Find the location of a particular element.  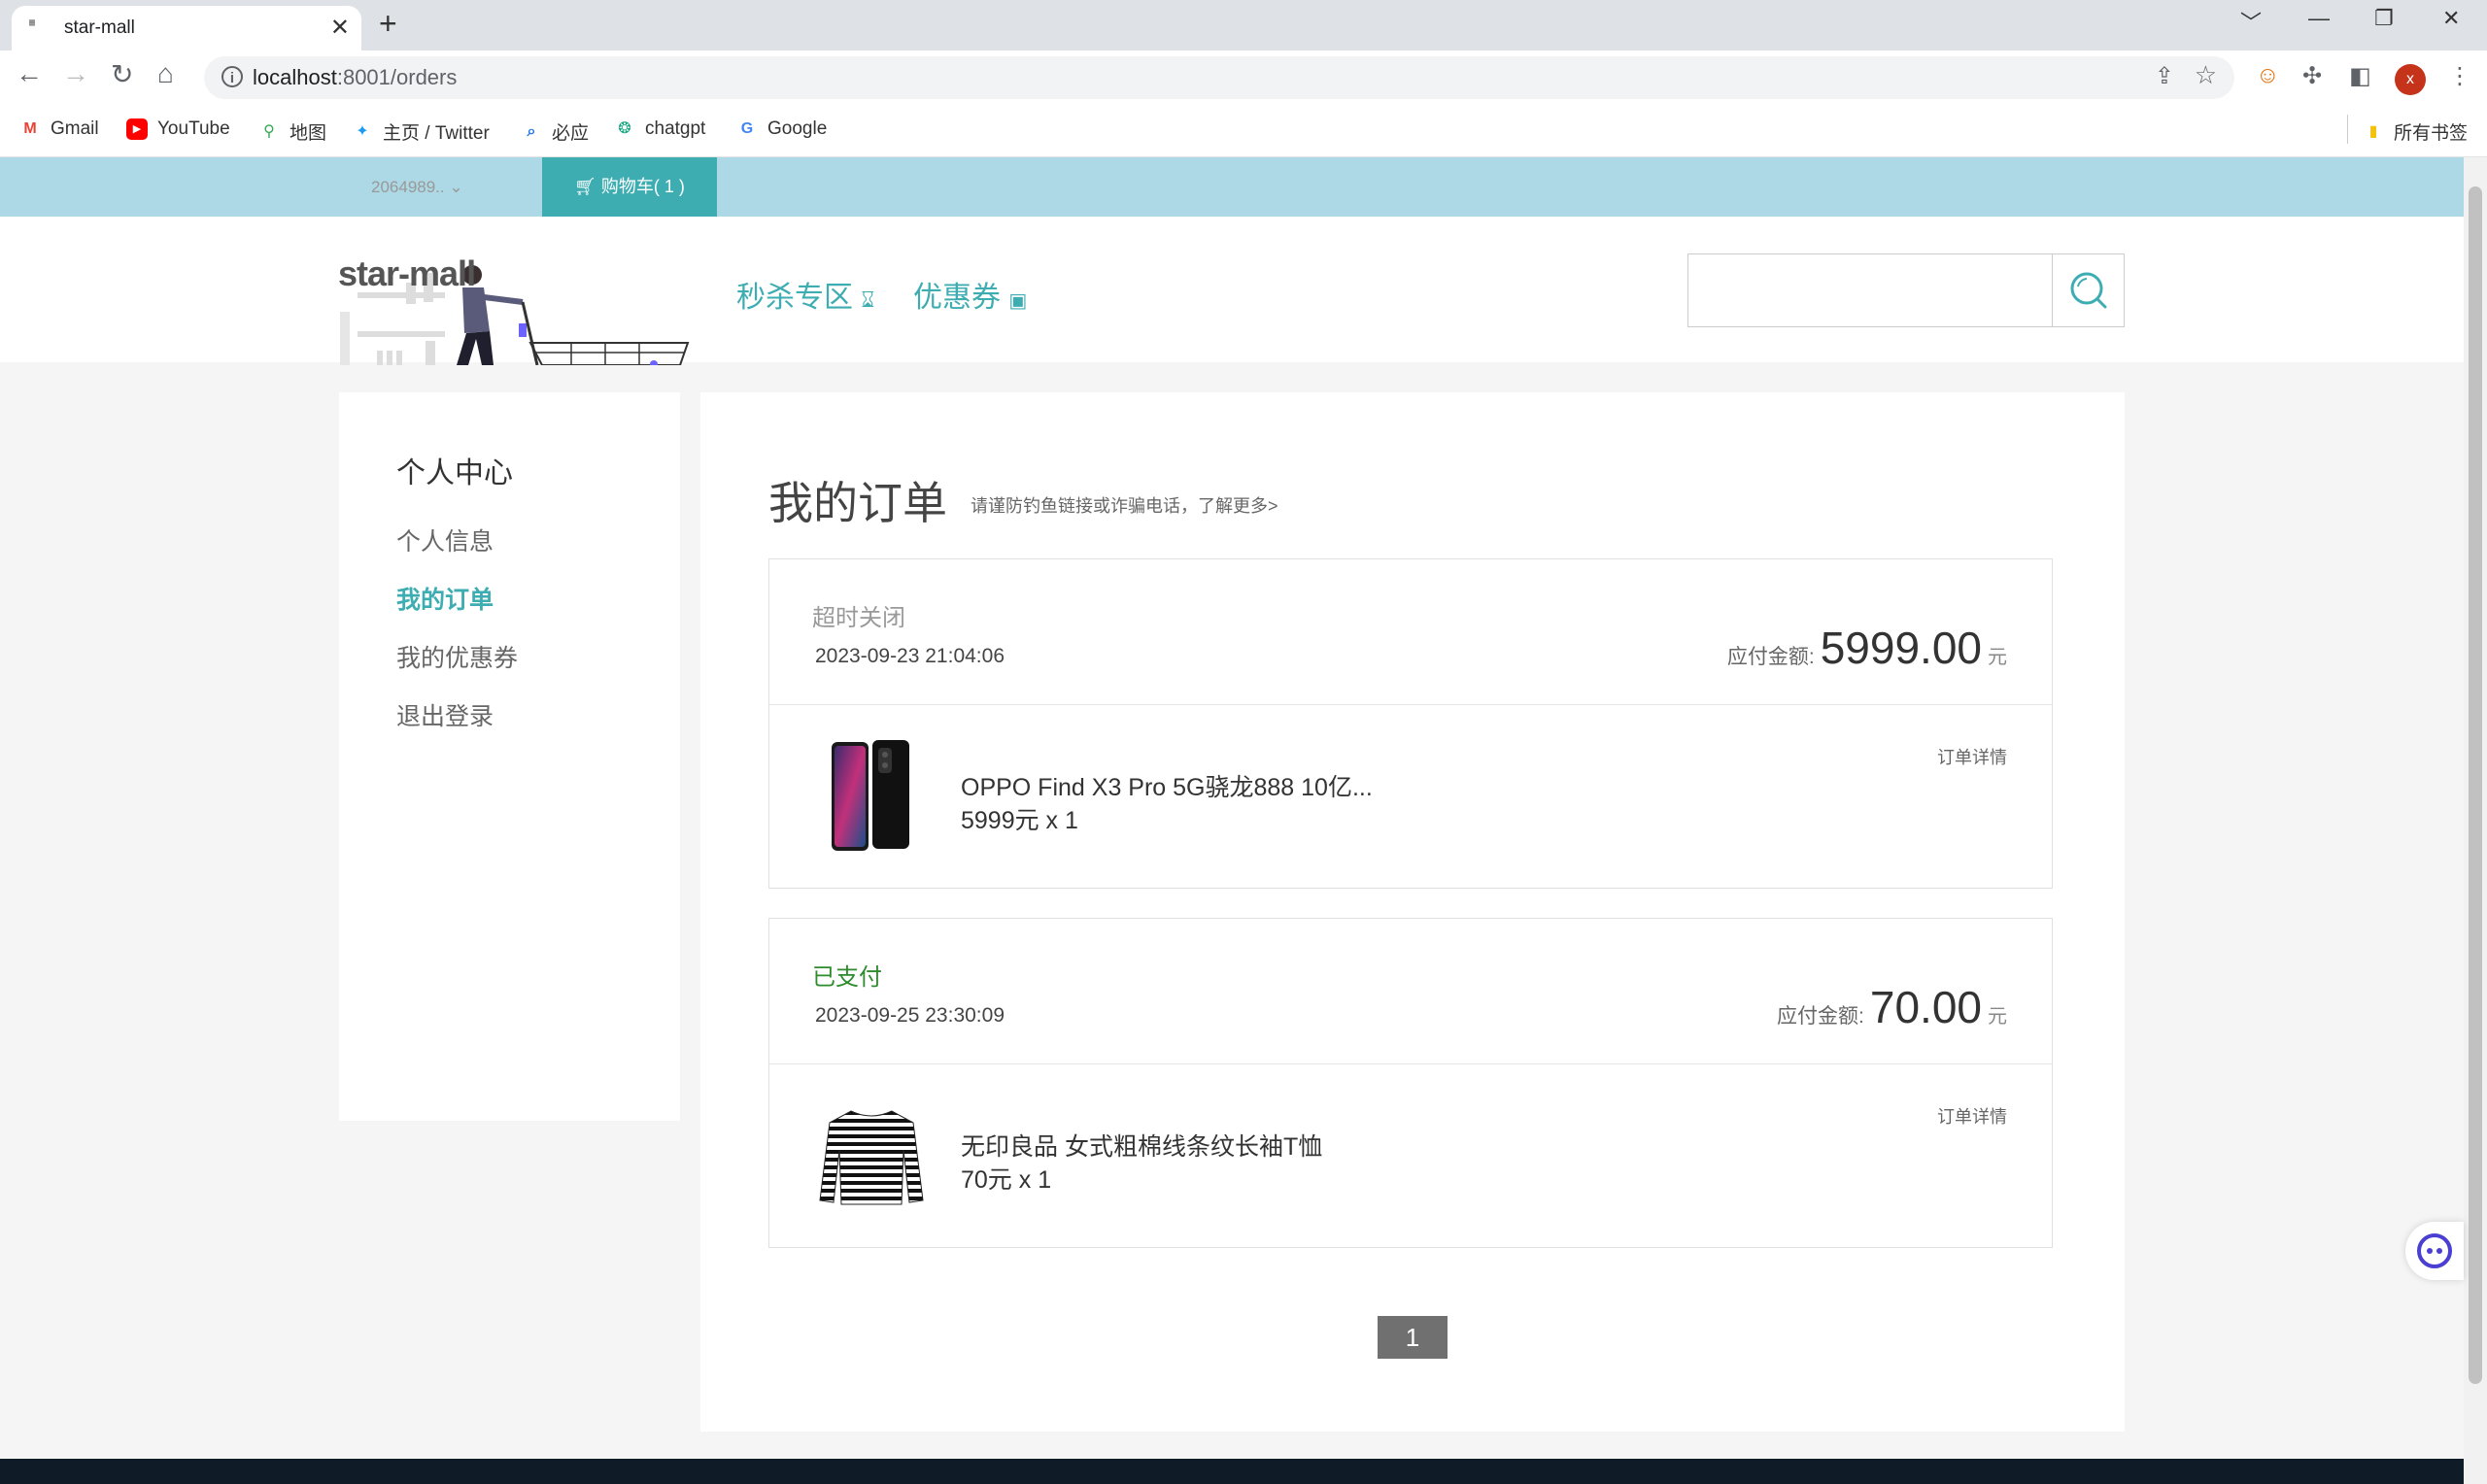

site-footer is located at coordinates (1232, 1471).